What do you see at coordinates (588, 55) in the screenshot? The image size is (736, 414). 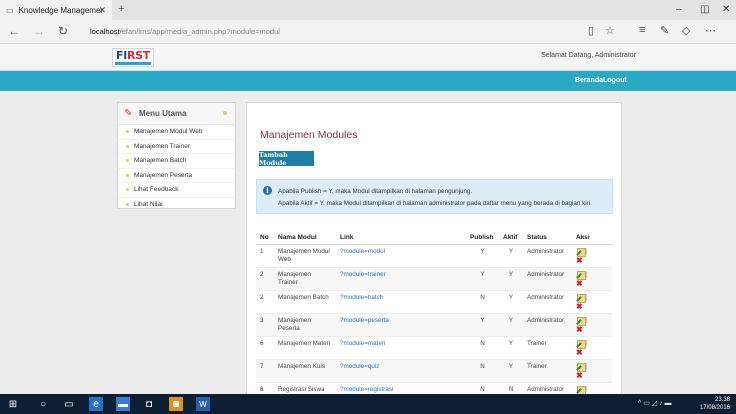 I see `greeting-text: Selamat Datang, Administrator` at bounding box center [588, 55].